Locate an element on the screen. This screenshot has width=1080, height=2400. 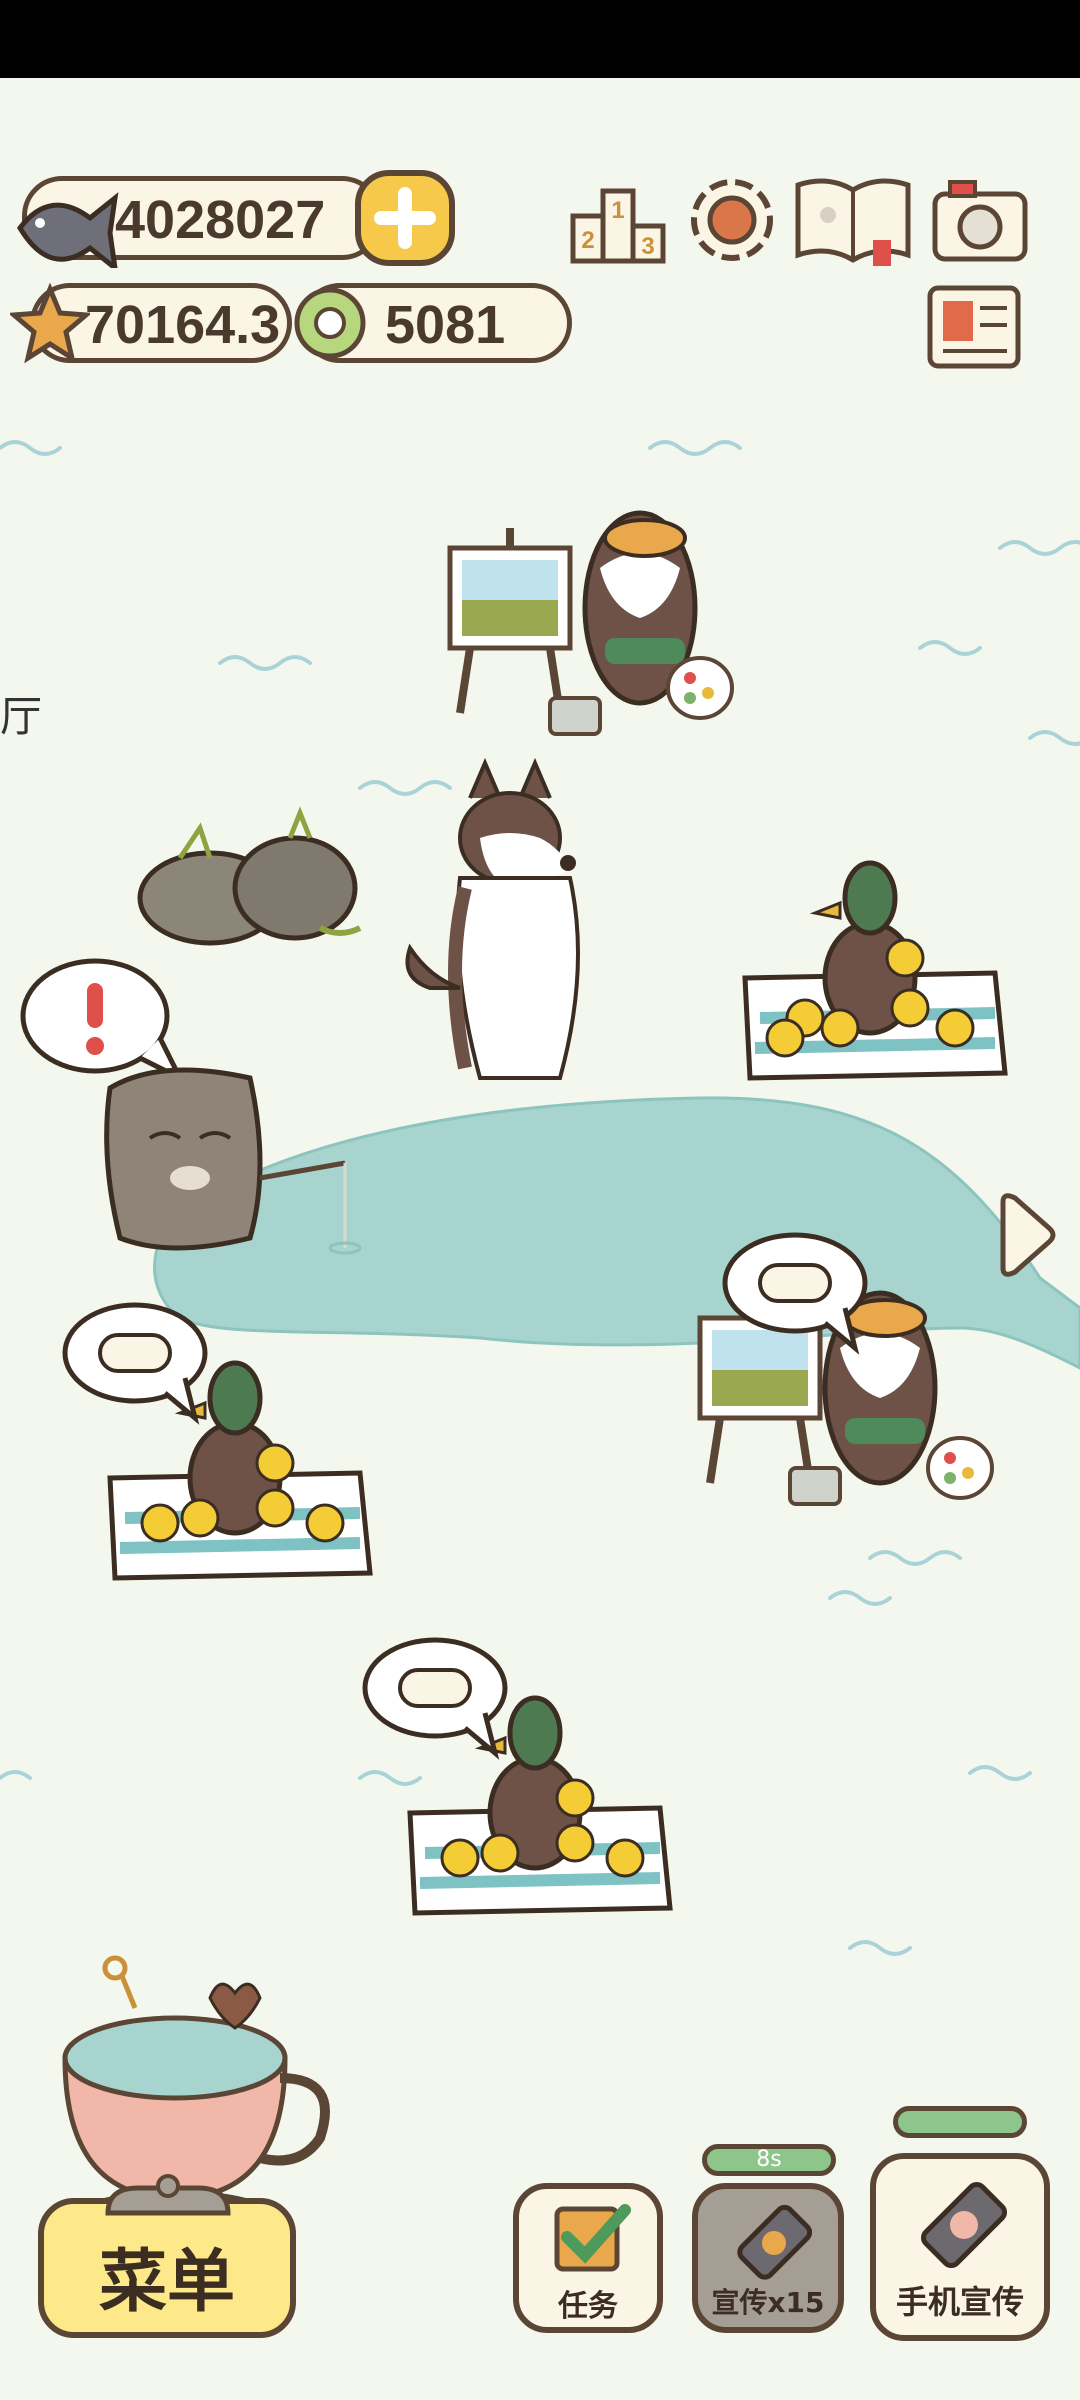
camera-icon is located at coordinates (980, 221).